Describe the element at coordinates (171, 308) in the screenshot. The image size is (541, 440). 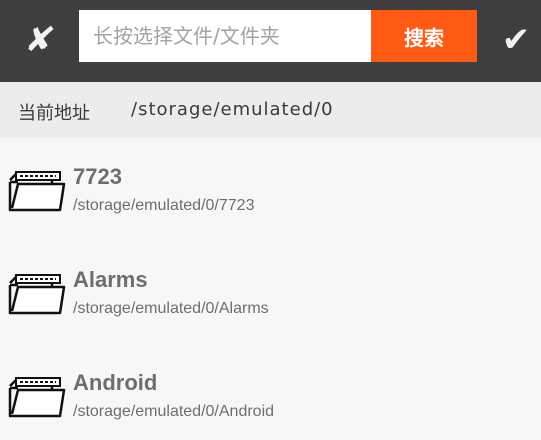
I see `file-path: /storage/emulated/0/Alarms` at that location.